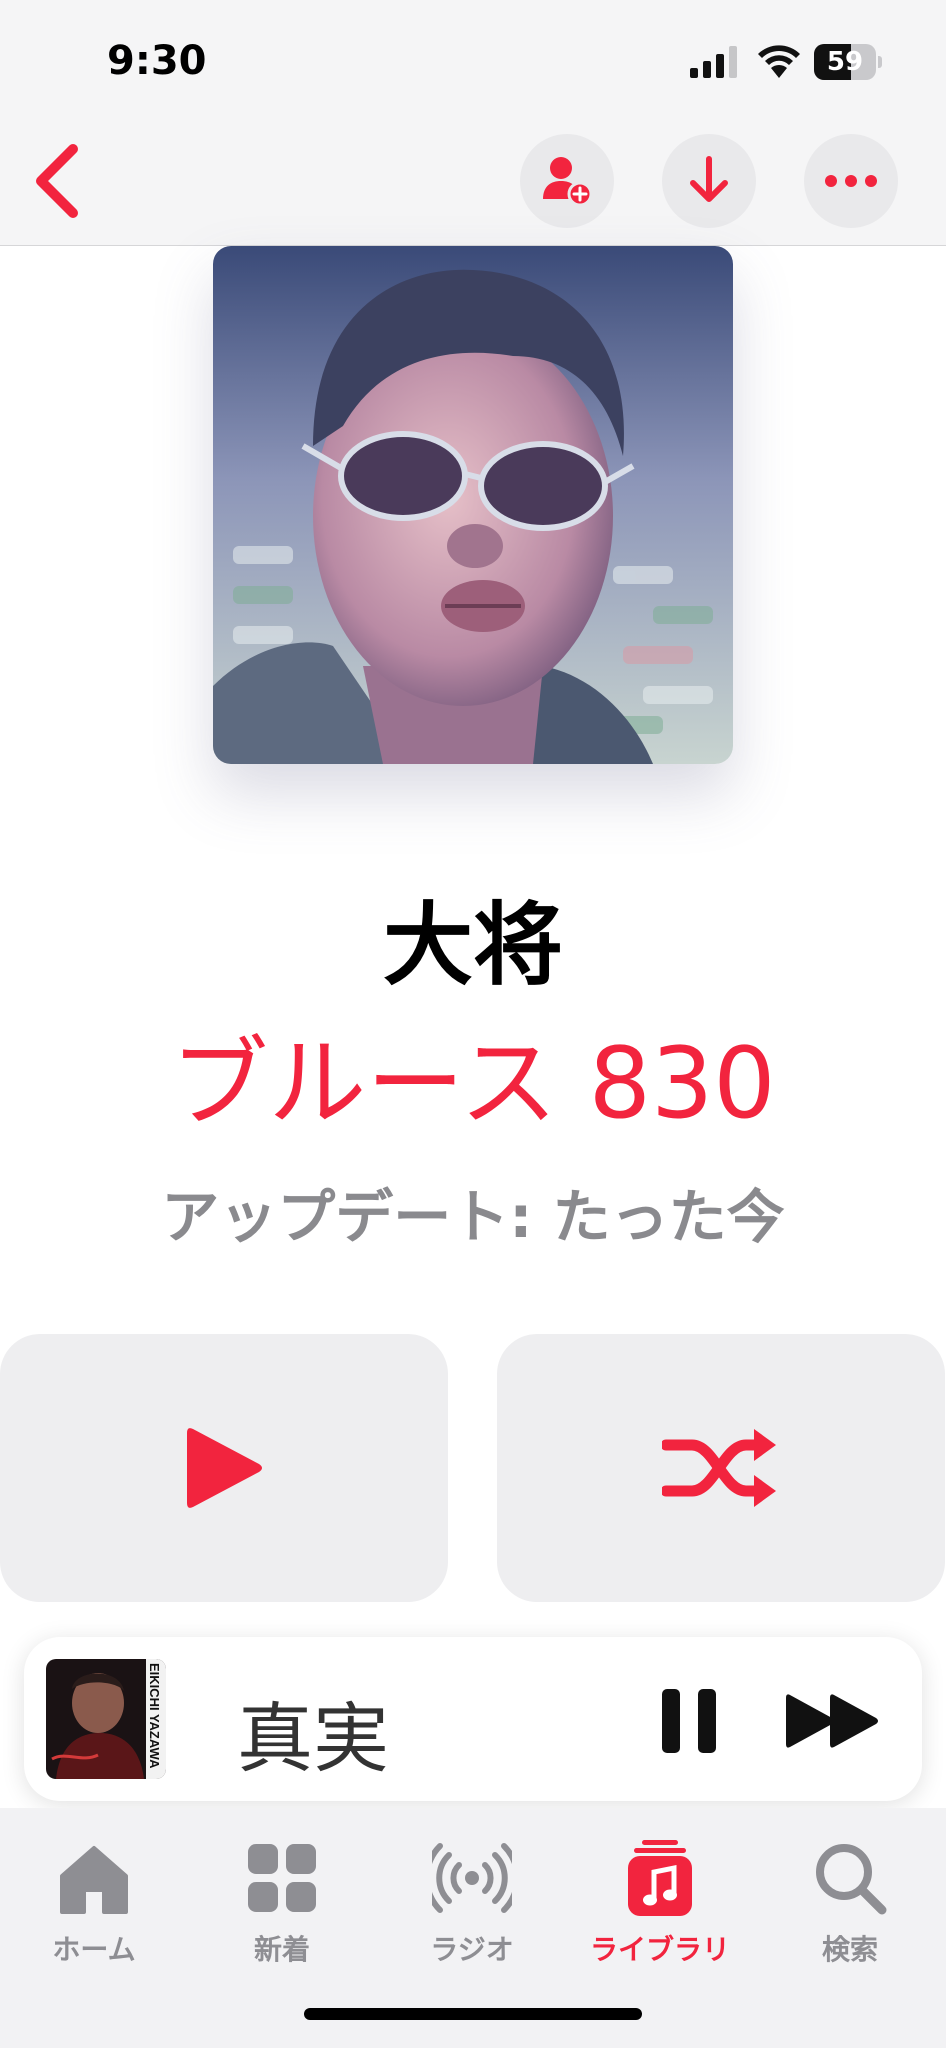 Image resolution: width=946 pixels, height=2048 pixels. Describe the element at coordinates (282, 1878) in the screenshot. I see `grid-icon` at that location.